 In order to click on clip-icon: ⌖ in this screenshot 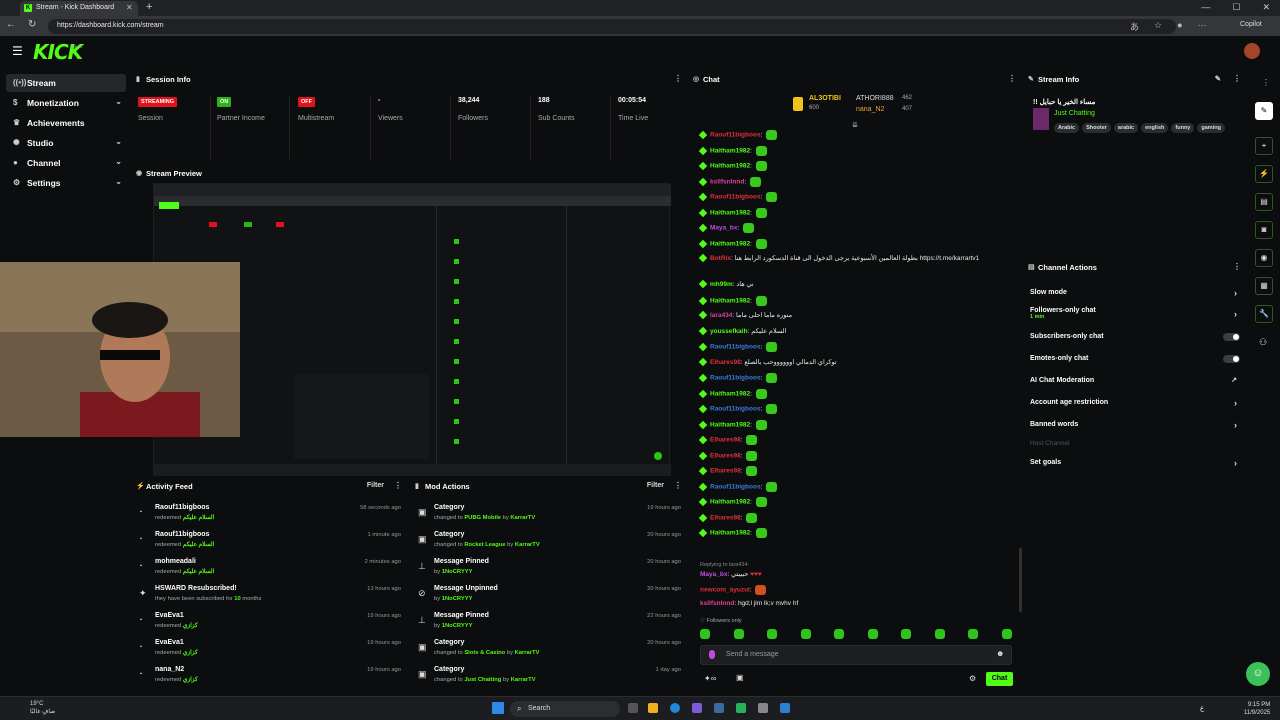, I will do `click(1264, 146)`.